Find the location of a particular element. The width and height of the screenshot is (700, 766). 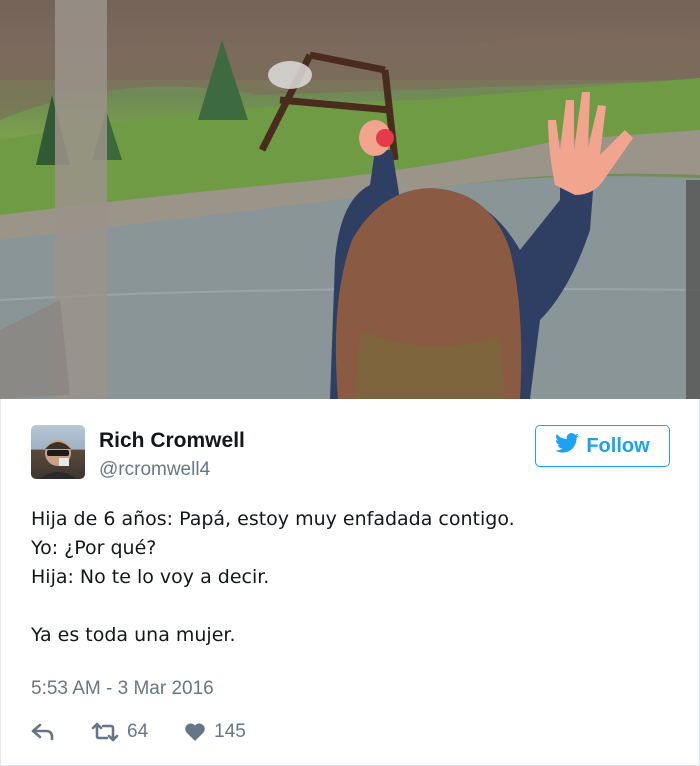

like-button: 145 is located at coordinates (215, 732).